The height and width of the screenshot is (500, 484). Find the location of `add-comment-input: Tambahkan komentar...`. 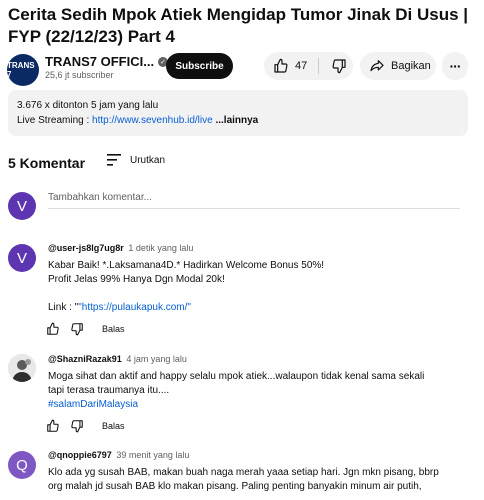

add-comment-input: Tambahkan komentar... is located at coordinates (254, 200).